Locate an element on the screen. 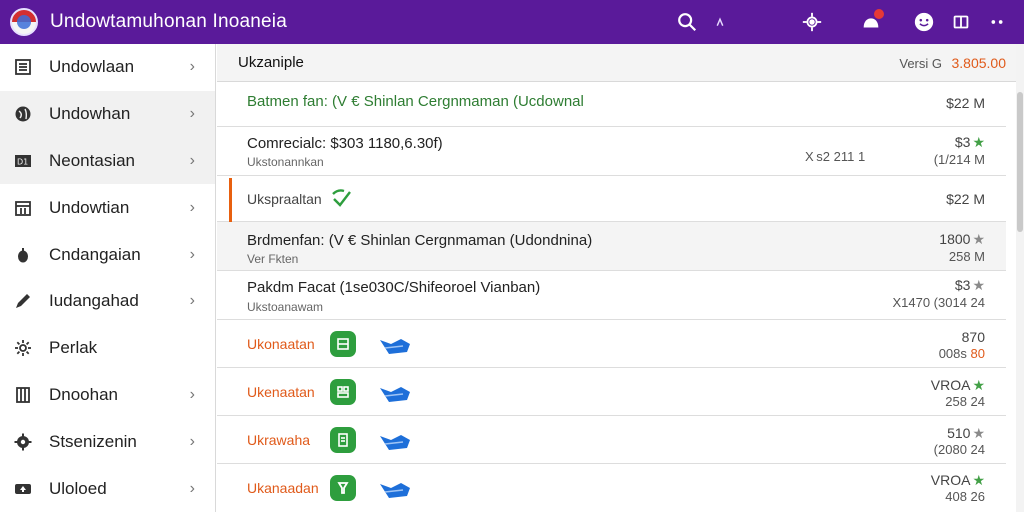  version-value: 3.805.00 is located at coordinates (979, 63).